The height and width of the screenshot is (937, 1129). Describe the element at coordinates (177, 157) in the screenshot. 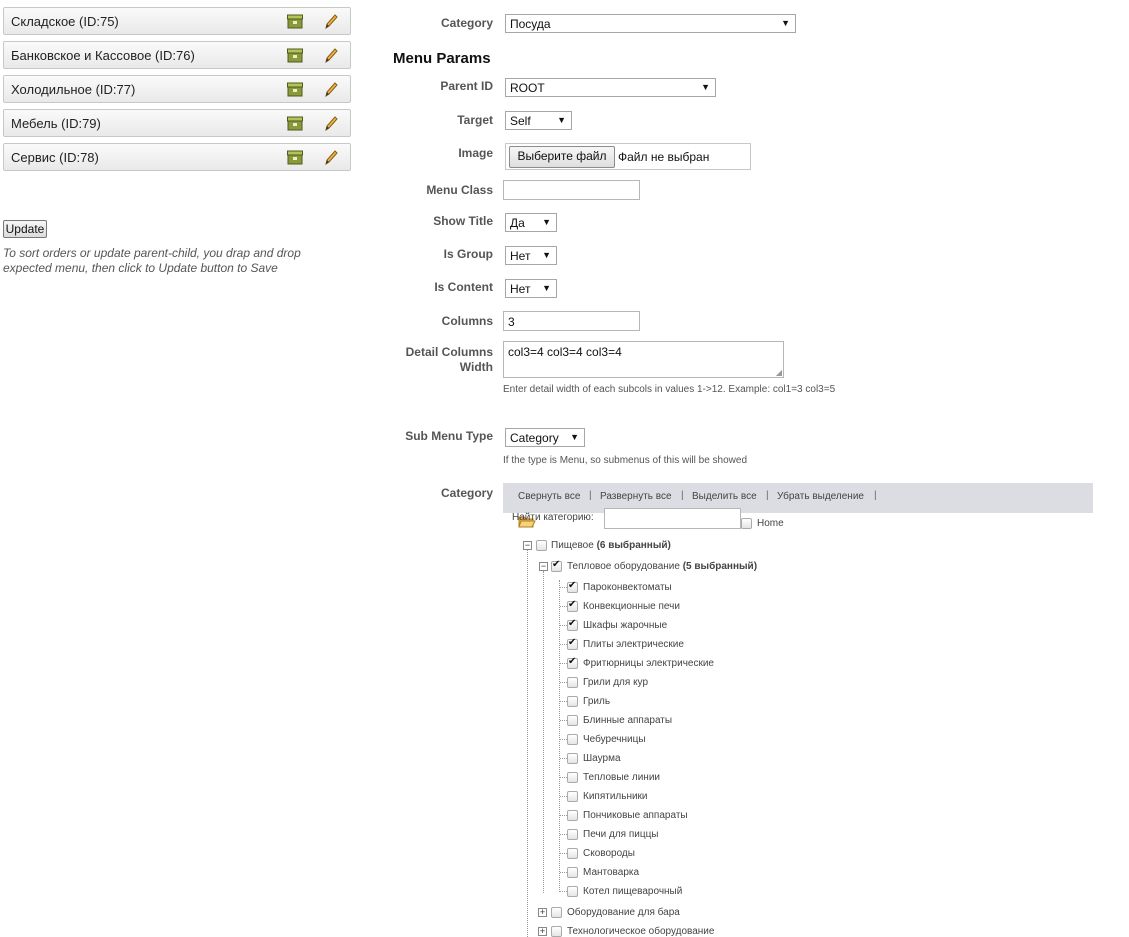

I see `menu-item: Сервис (ID:78)` at that location.